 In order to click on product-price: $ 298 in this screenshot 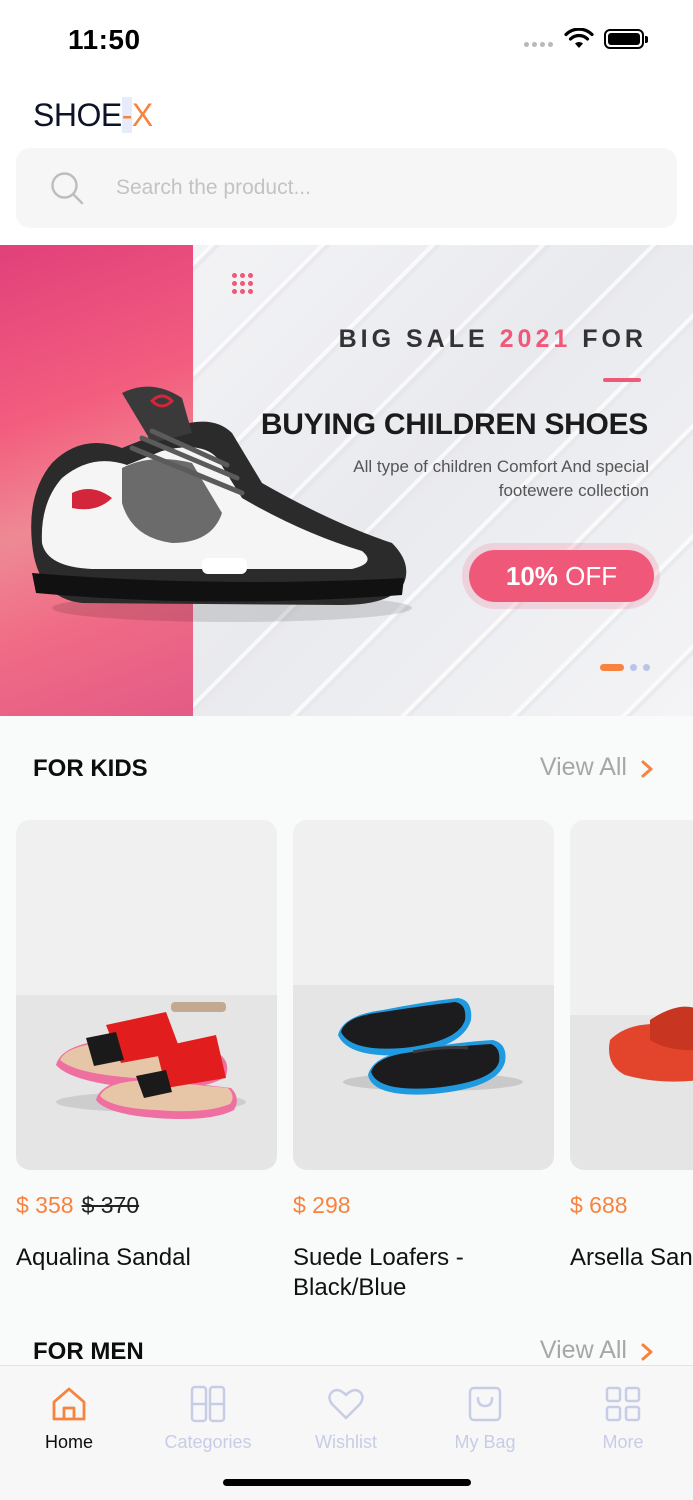, I will do `click(322, 1205)`.